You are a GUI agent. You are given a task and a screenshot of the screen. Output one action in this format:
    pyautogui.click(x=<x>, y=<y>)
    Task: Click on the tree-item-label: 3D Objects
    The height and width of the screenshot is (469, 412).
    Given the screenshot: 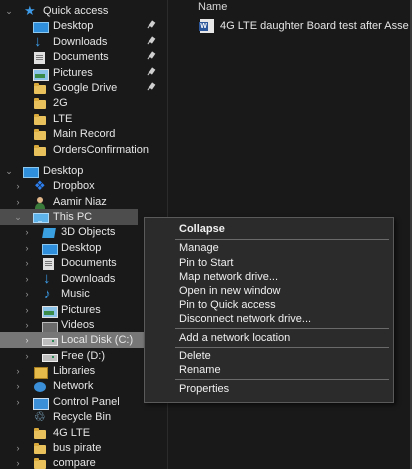 What is the action you would take?
    pyautogui.click(x=88, y=232)
    